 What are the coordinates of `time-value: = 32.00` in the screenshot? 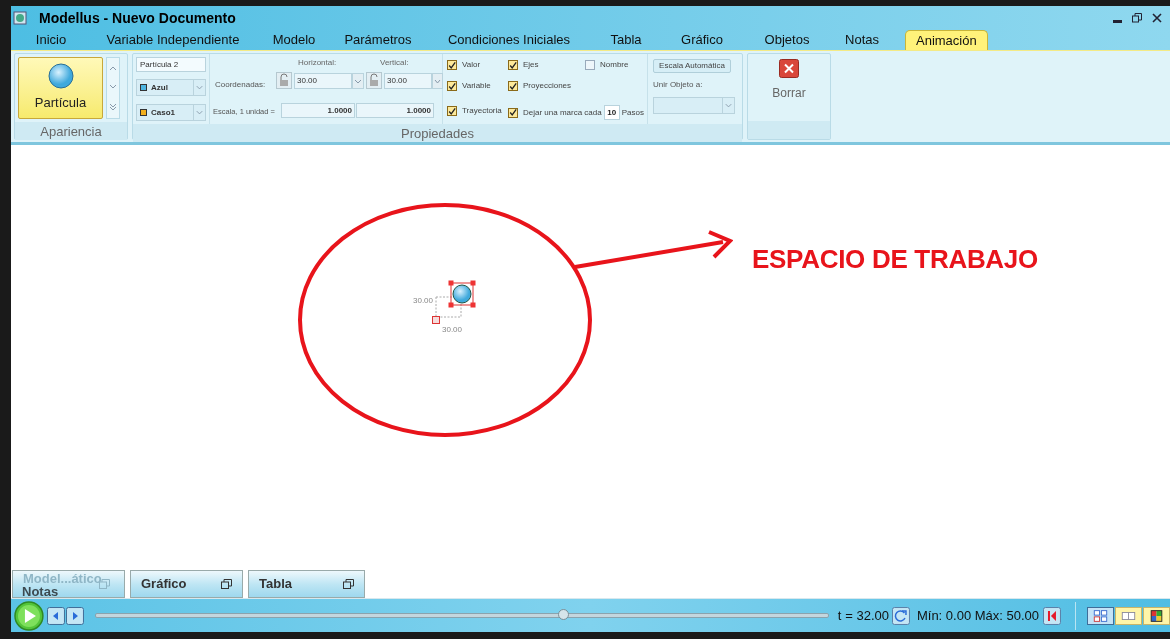 It's located at (867, 615).